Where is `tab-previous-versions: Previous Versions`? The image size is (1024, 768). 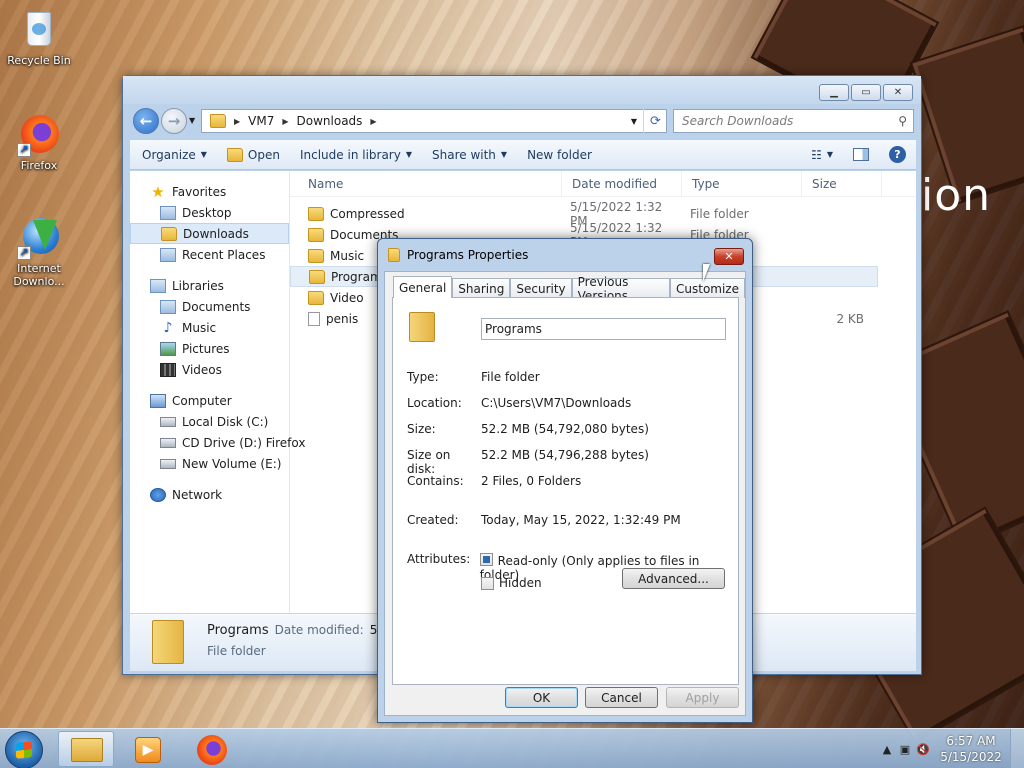
tab-previous-versions: Previous Versions is located at coordinates (620, 289).